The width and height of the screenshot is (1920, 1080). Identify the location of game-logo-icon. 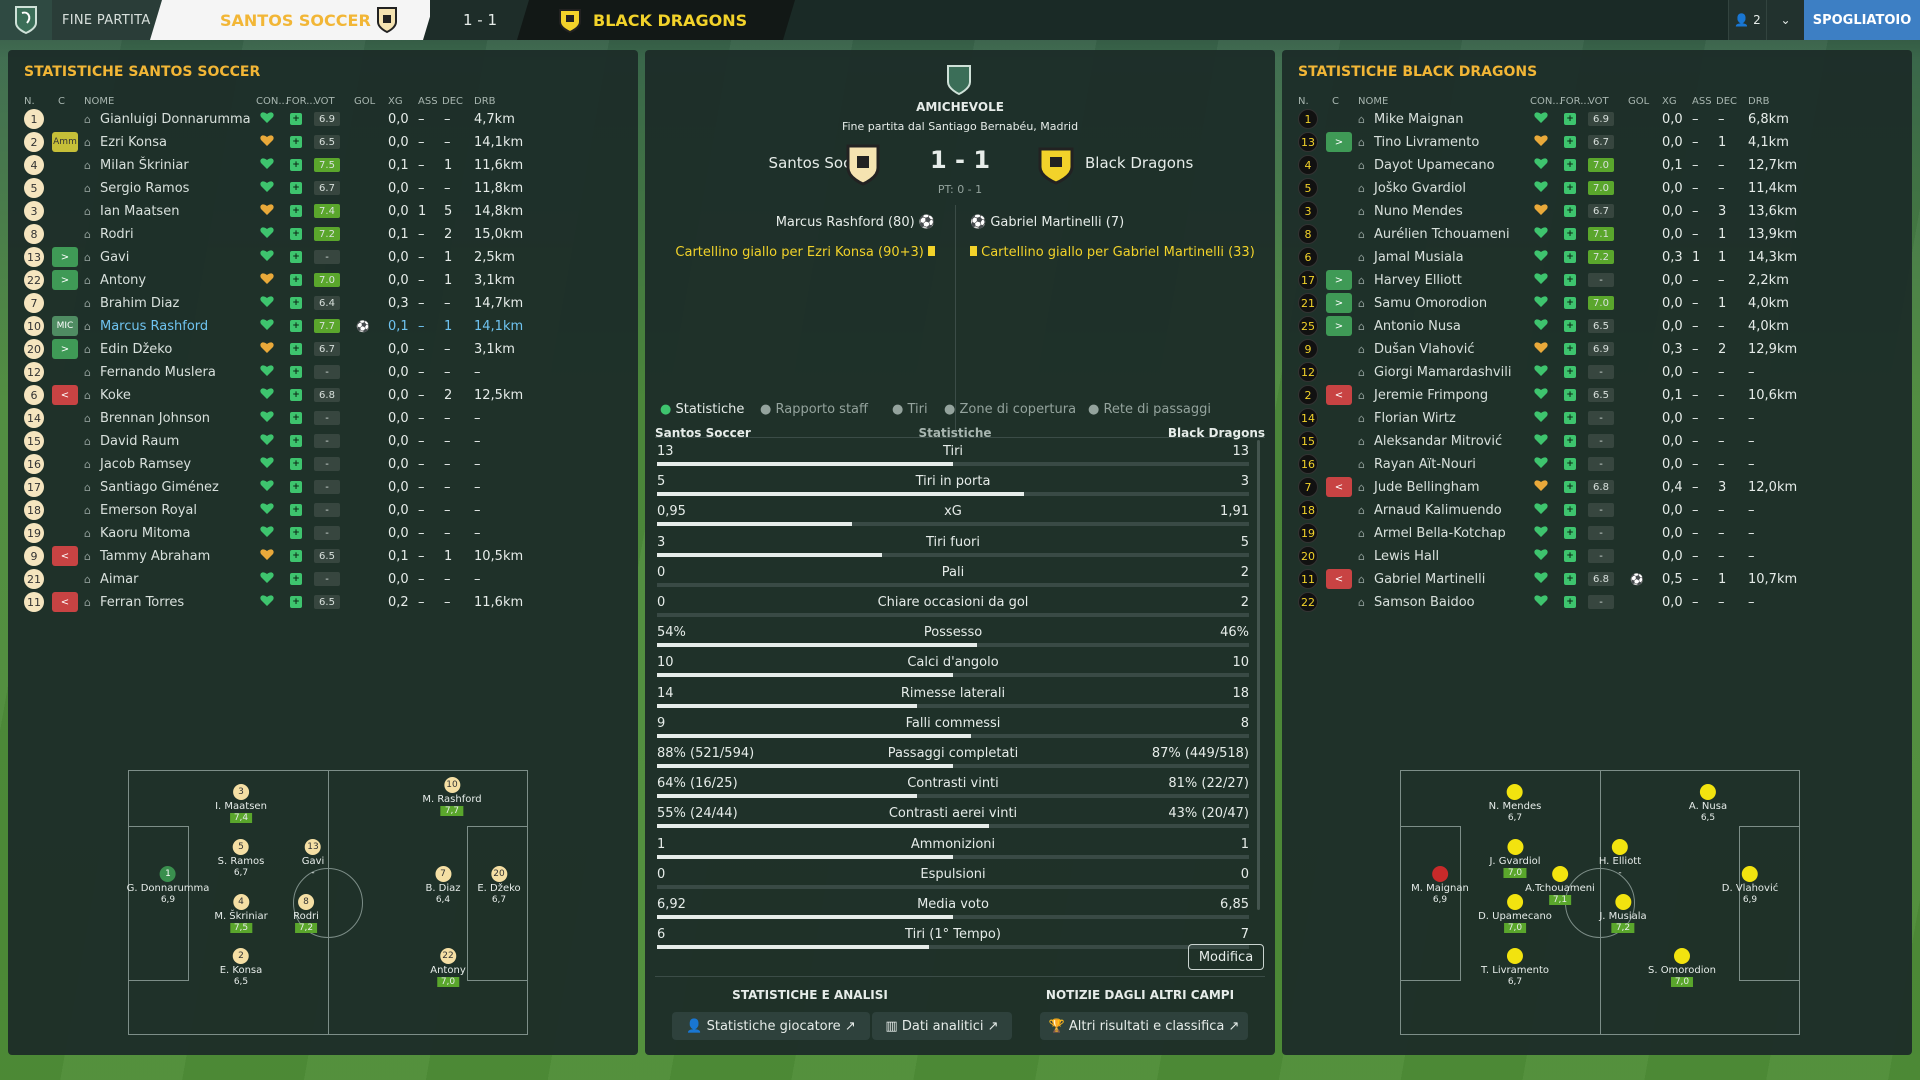
(26, 20).